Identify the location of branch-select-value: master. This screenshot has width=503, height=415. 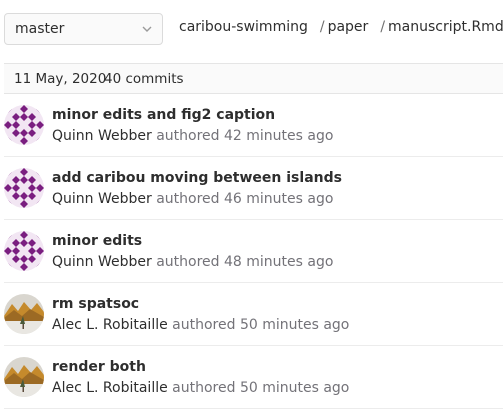
(40, 29).